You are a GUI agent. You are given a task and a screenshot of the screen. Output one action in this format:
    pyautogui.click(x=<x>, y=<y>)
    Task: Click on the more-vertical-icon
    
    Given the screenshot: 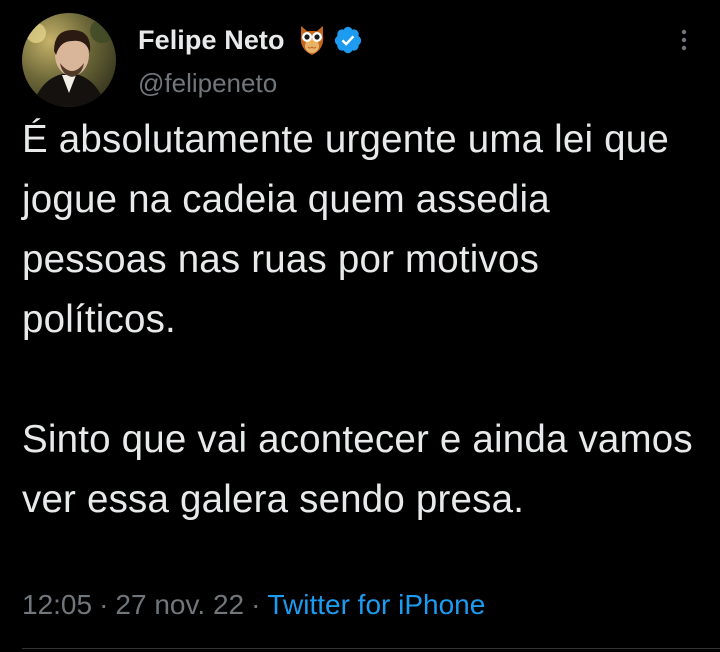 What is the action you would take?
    pyautogui.click(x=684, y=40)
    